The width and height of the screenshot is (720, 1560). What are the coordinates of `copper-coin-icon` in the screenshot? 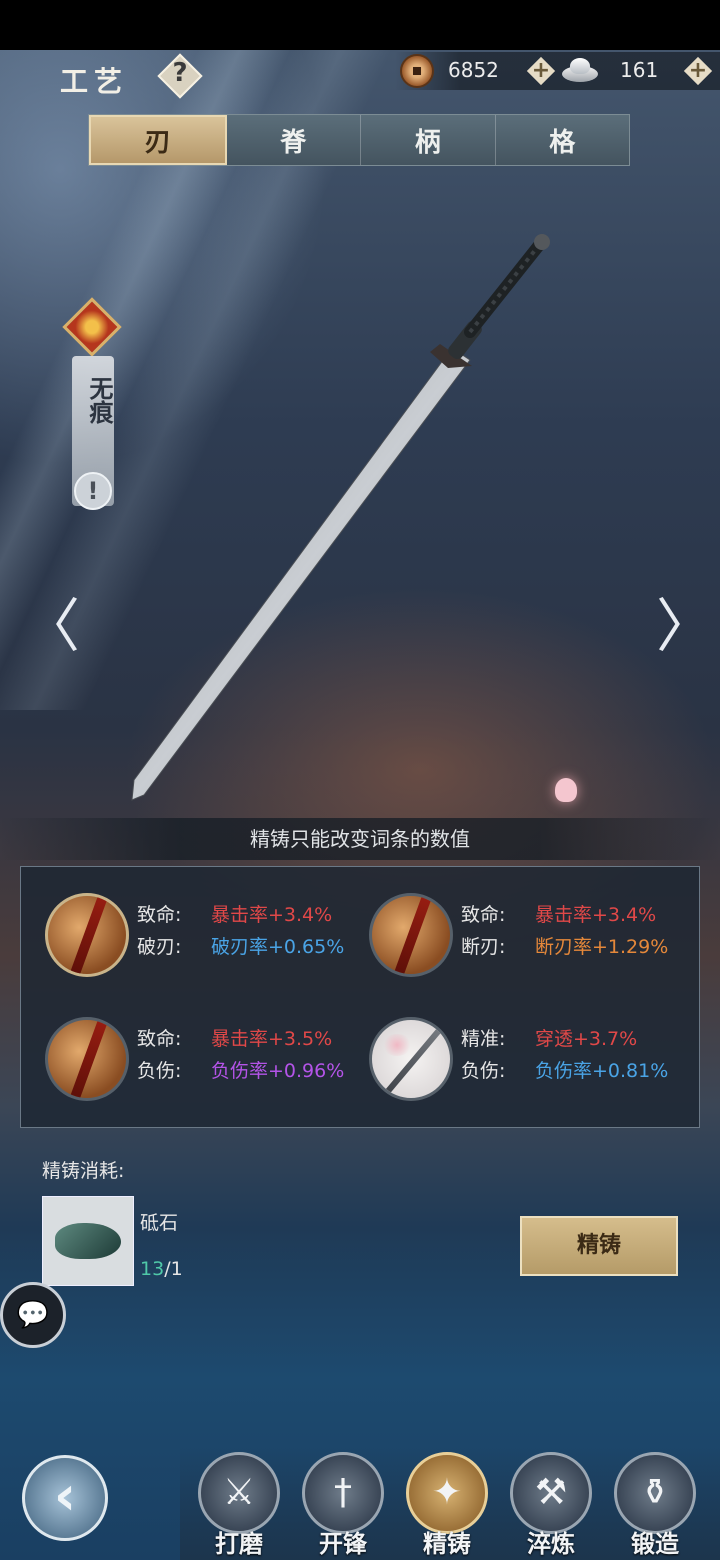 It's located at (417, 71).